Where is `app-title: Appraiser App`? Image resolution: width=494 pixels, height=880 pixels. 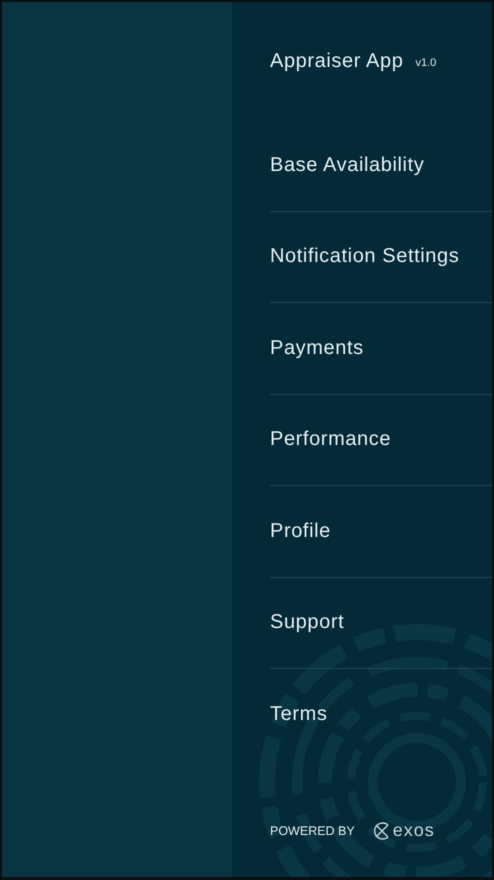
app-title: Appraiser App is located at coordinates (337, 61).